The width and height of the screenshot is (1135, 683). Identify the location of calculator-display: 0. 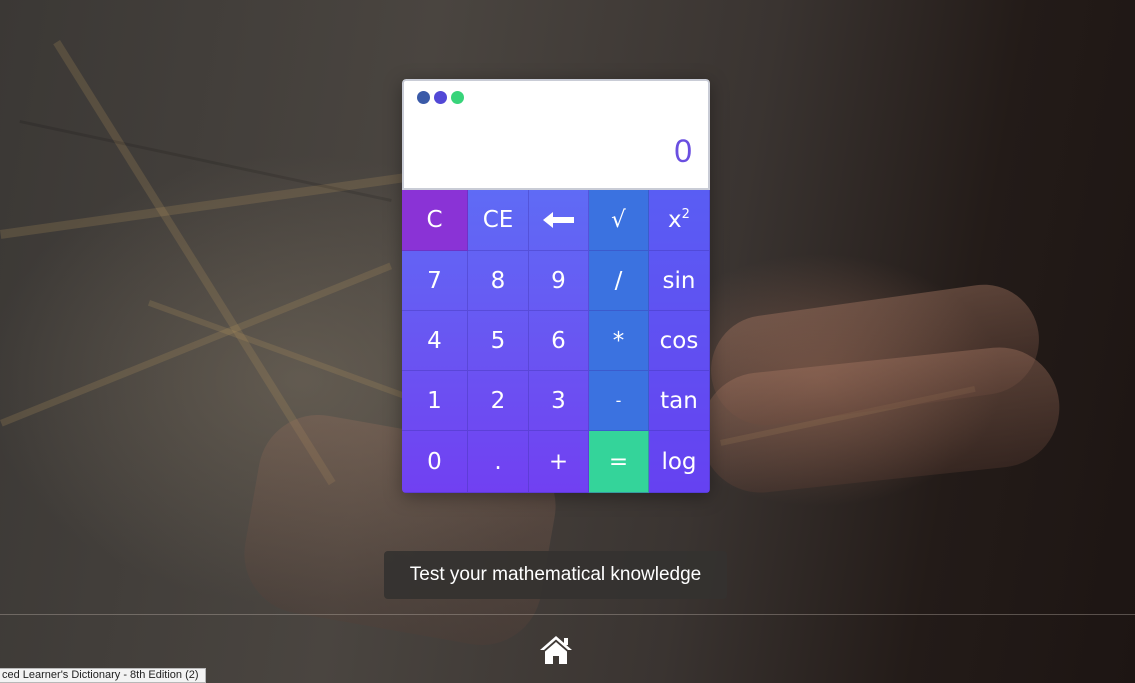
(556, 134).